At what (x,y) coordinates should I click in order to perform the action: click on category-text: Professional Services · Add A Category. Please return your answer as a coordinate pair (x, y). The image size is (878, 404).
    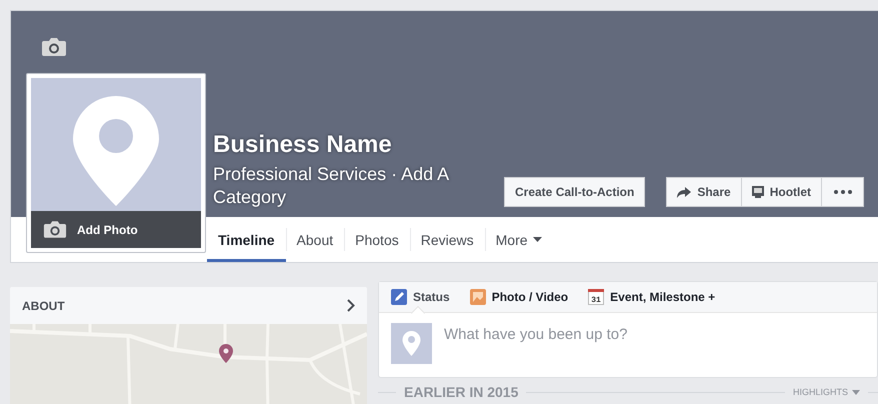
    Looking at the image, I should click on (331, 186).